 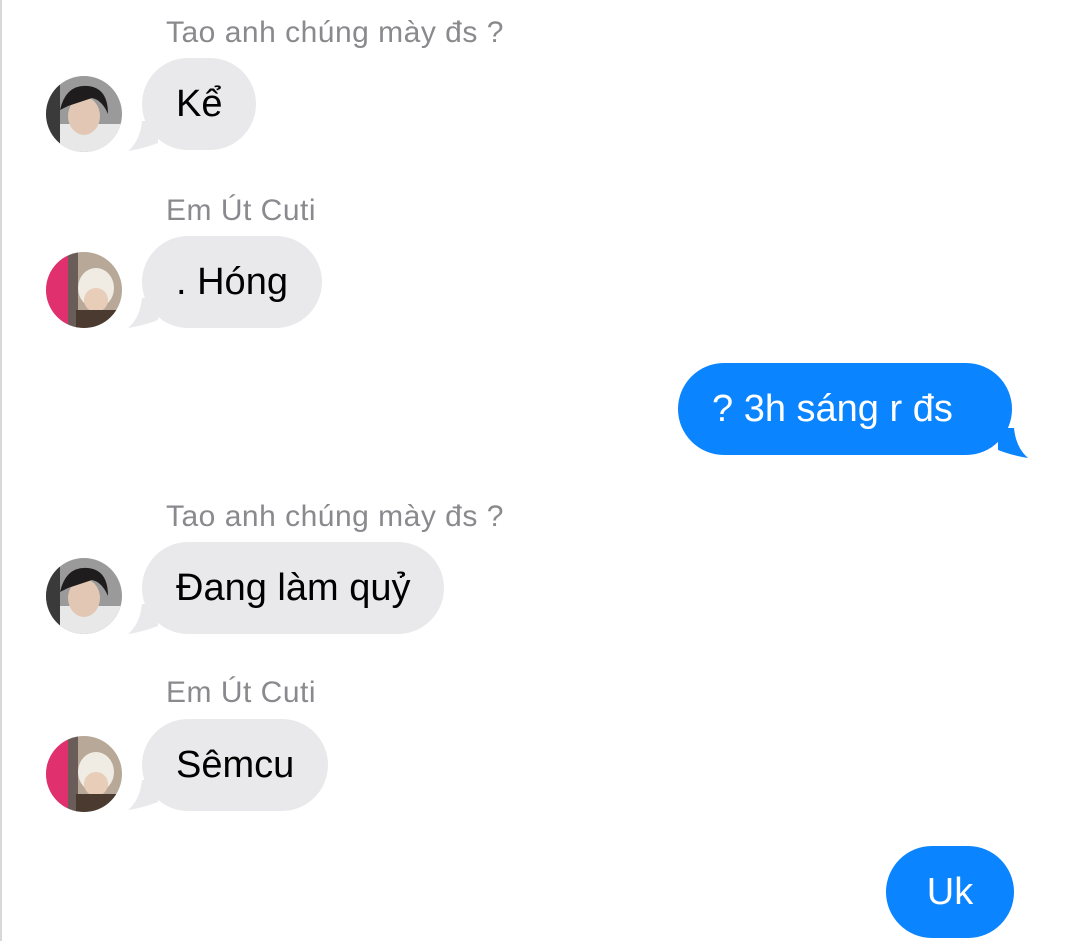 I want to click on message-text: Uk, so click(x=950, y=891).